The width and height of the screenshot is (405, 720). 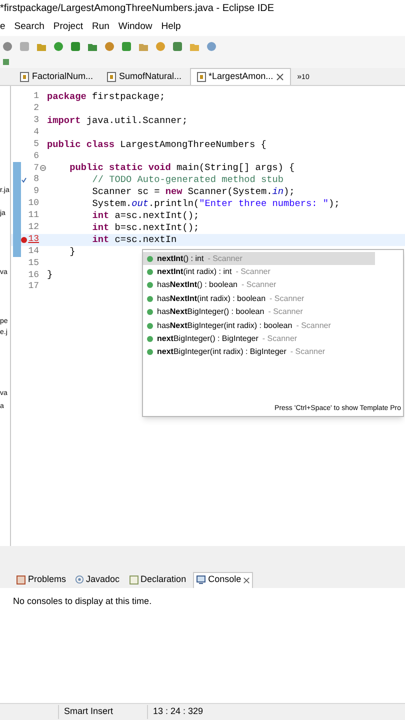 What do you see at coordinates (135, 27) in the screenshot?
I see `menu-item: Window` at bounding box center [135, 27].